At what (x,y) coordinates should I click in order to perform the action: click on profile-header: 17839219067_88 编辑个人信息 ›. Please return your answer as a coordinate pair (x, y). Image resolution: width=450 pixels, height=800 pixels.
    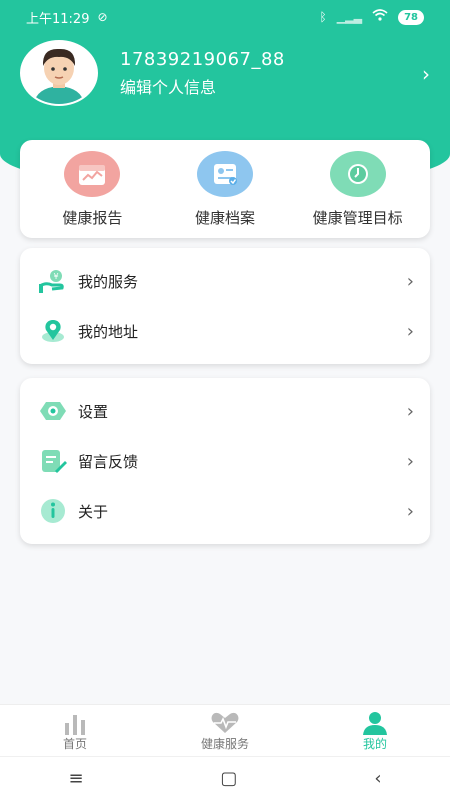
    Looking at the image, I should click on (225, 73).